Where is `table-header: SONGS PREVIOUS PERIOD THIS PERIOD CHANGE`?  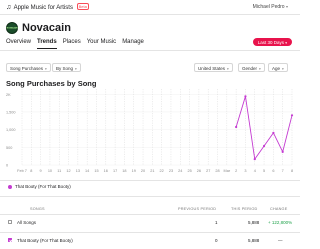 table-header: SONGS PREVIOUS PERIOD THIS PERIOD CHANGE is located at coordinates (150, 210).